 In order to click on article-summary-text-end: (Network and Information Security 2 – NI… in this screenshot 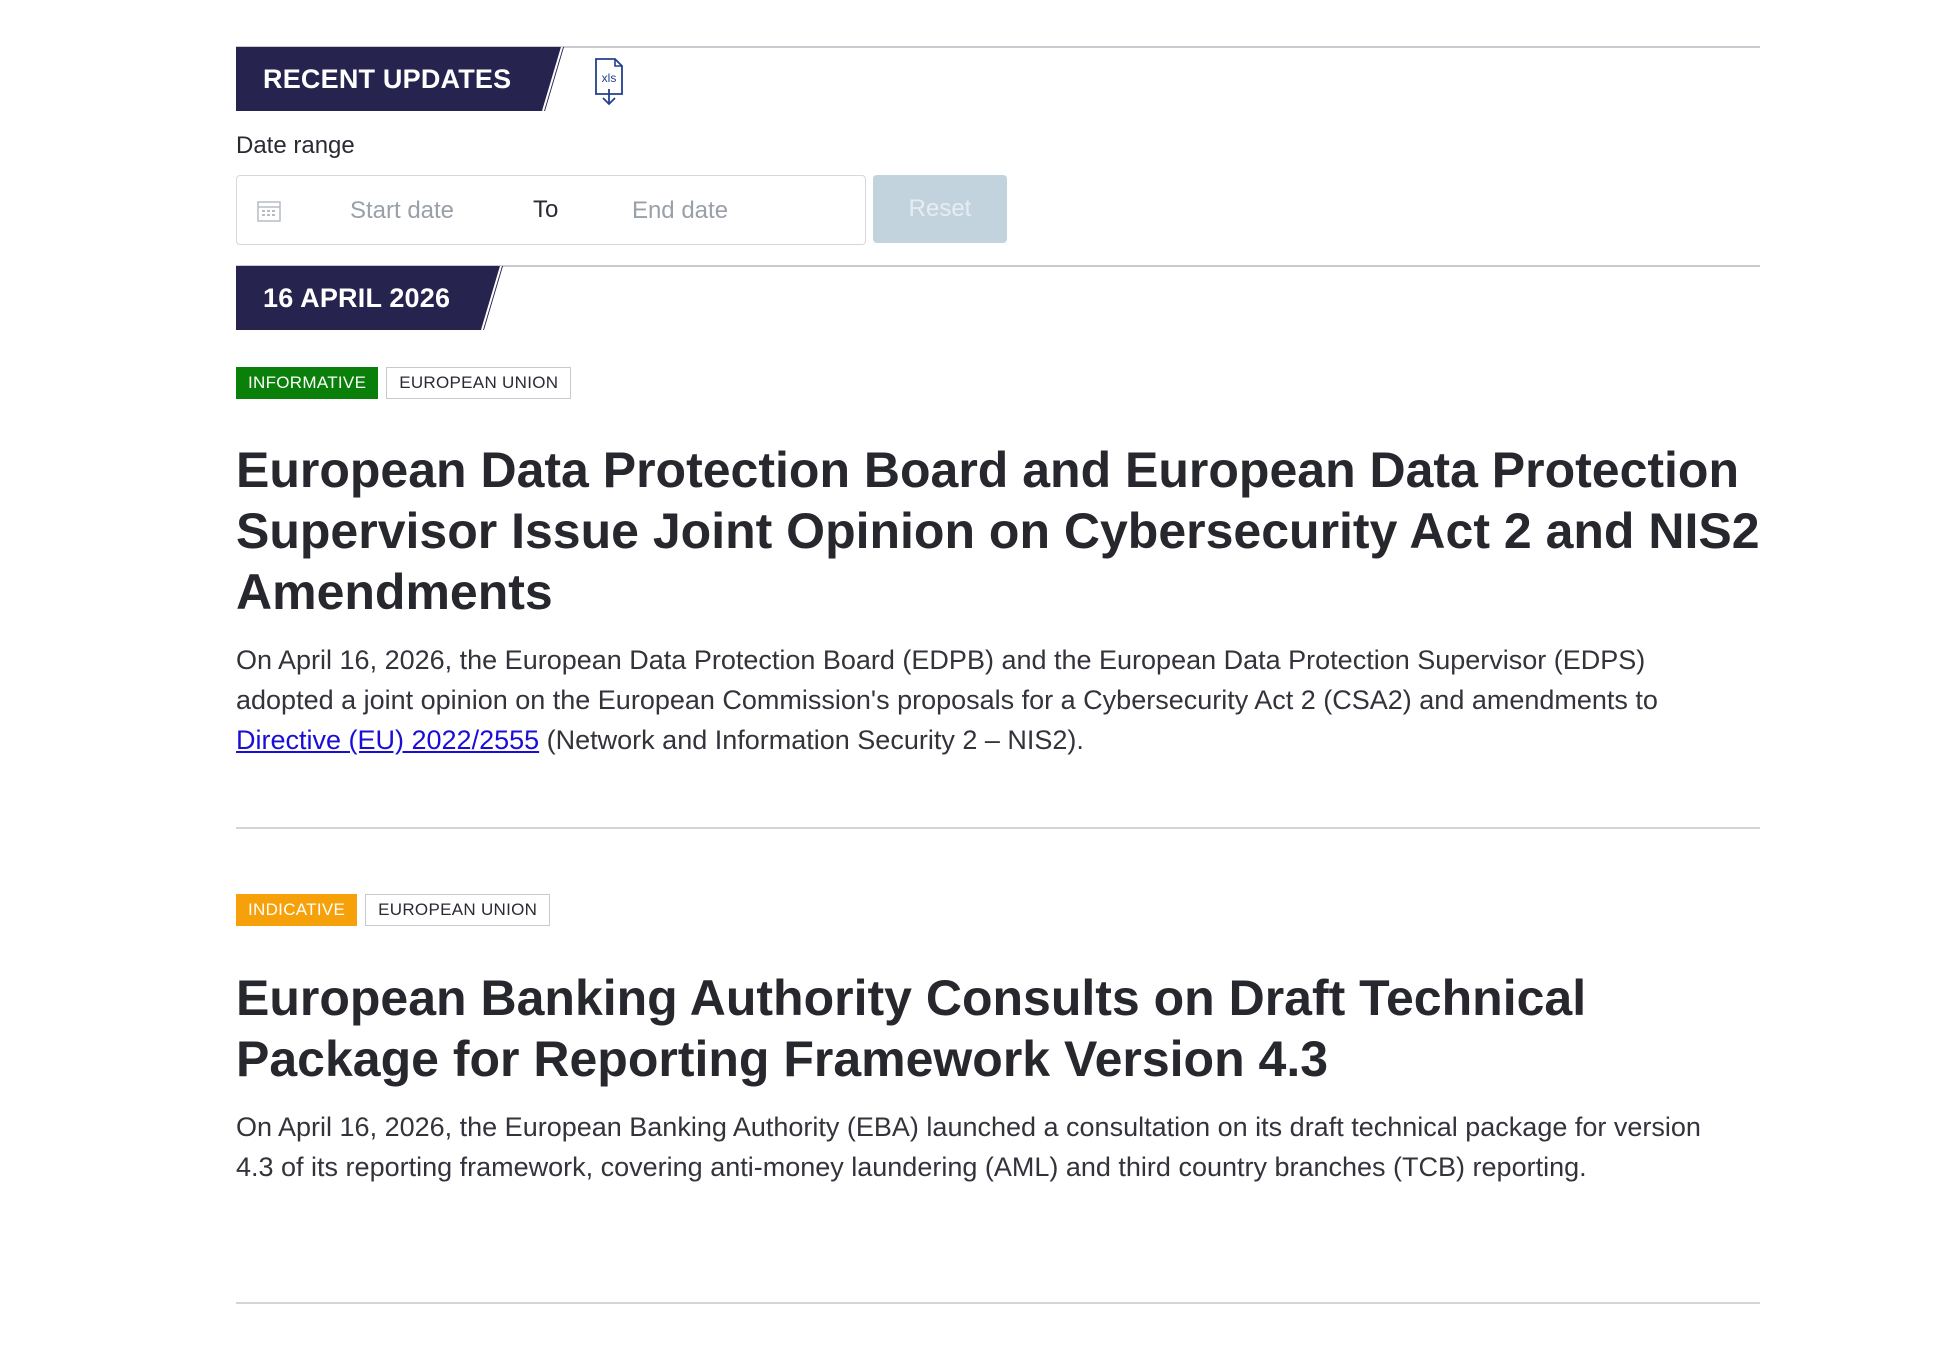, I will do `click(811, 740)`.